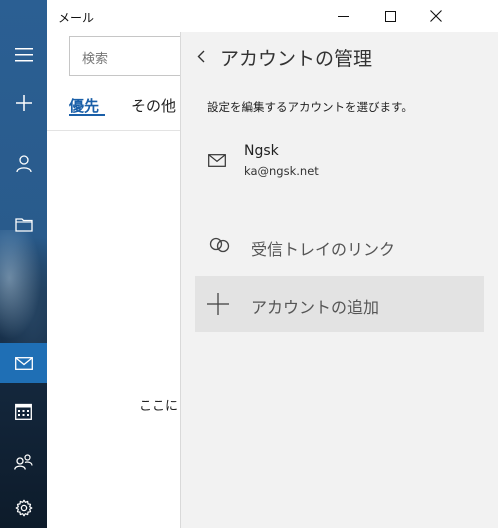 The height and width of the screenshot is (528, 498). Describe the element at coordinates (84, 105) in the screenshot. I see `tab-focused: 優先` at that location.